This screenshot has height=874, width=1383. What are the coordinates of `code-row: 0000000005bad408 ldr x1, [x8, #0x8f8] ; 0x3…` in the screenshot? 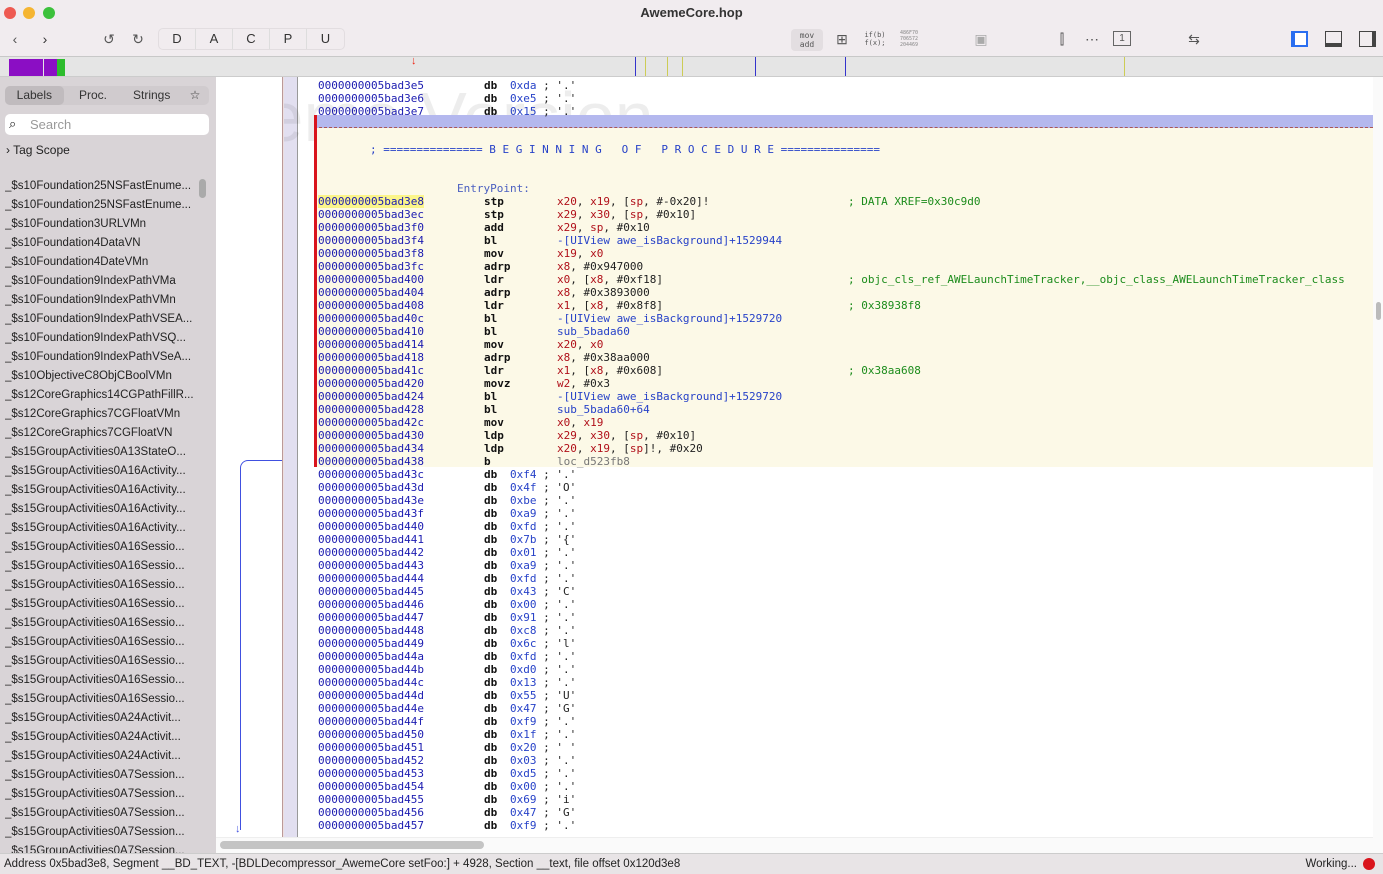 It's located at (845, 305).